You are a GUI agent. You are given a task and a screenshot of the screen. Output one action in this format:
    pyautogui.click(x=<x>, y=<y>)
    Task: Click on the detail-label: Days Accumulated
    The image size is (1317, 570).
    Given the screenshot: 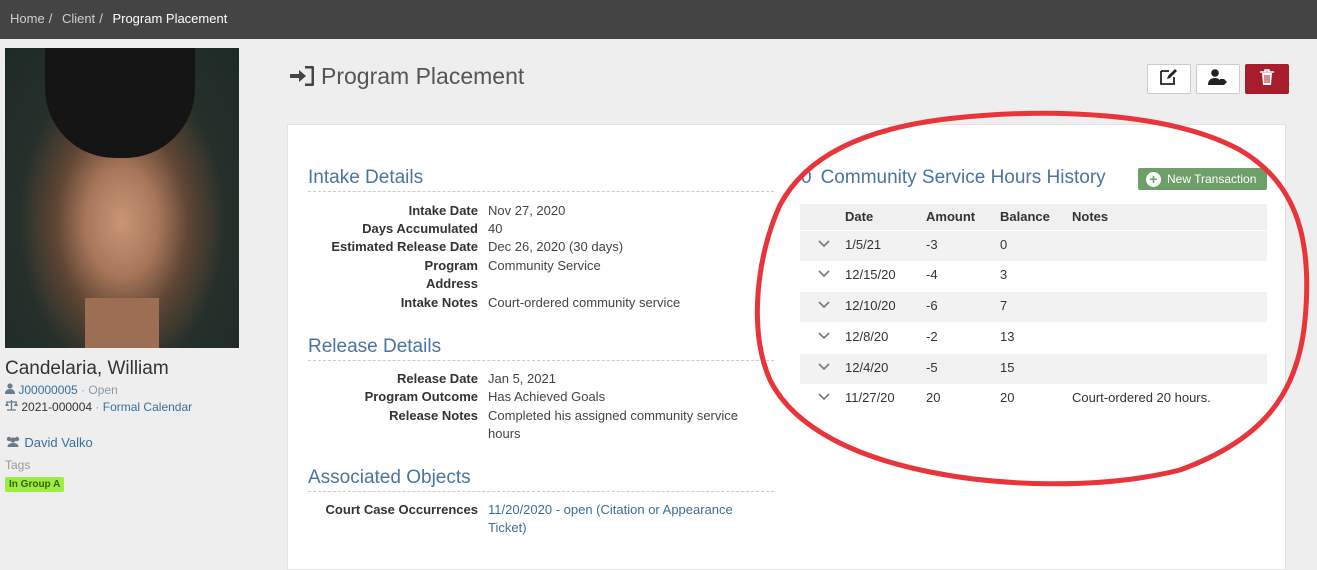 What is the action you would take?
    pyautogui.click(x=420, y=228)
    